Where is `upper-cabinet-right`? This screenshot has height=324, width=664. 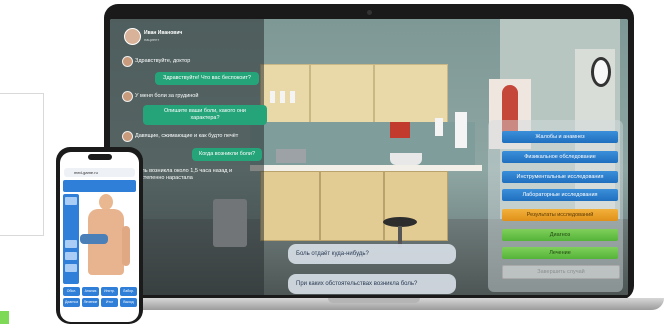 upper-cabinet-right is located at coordinates (411, 94).